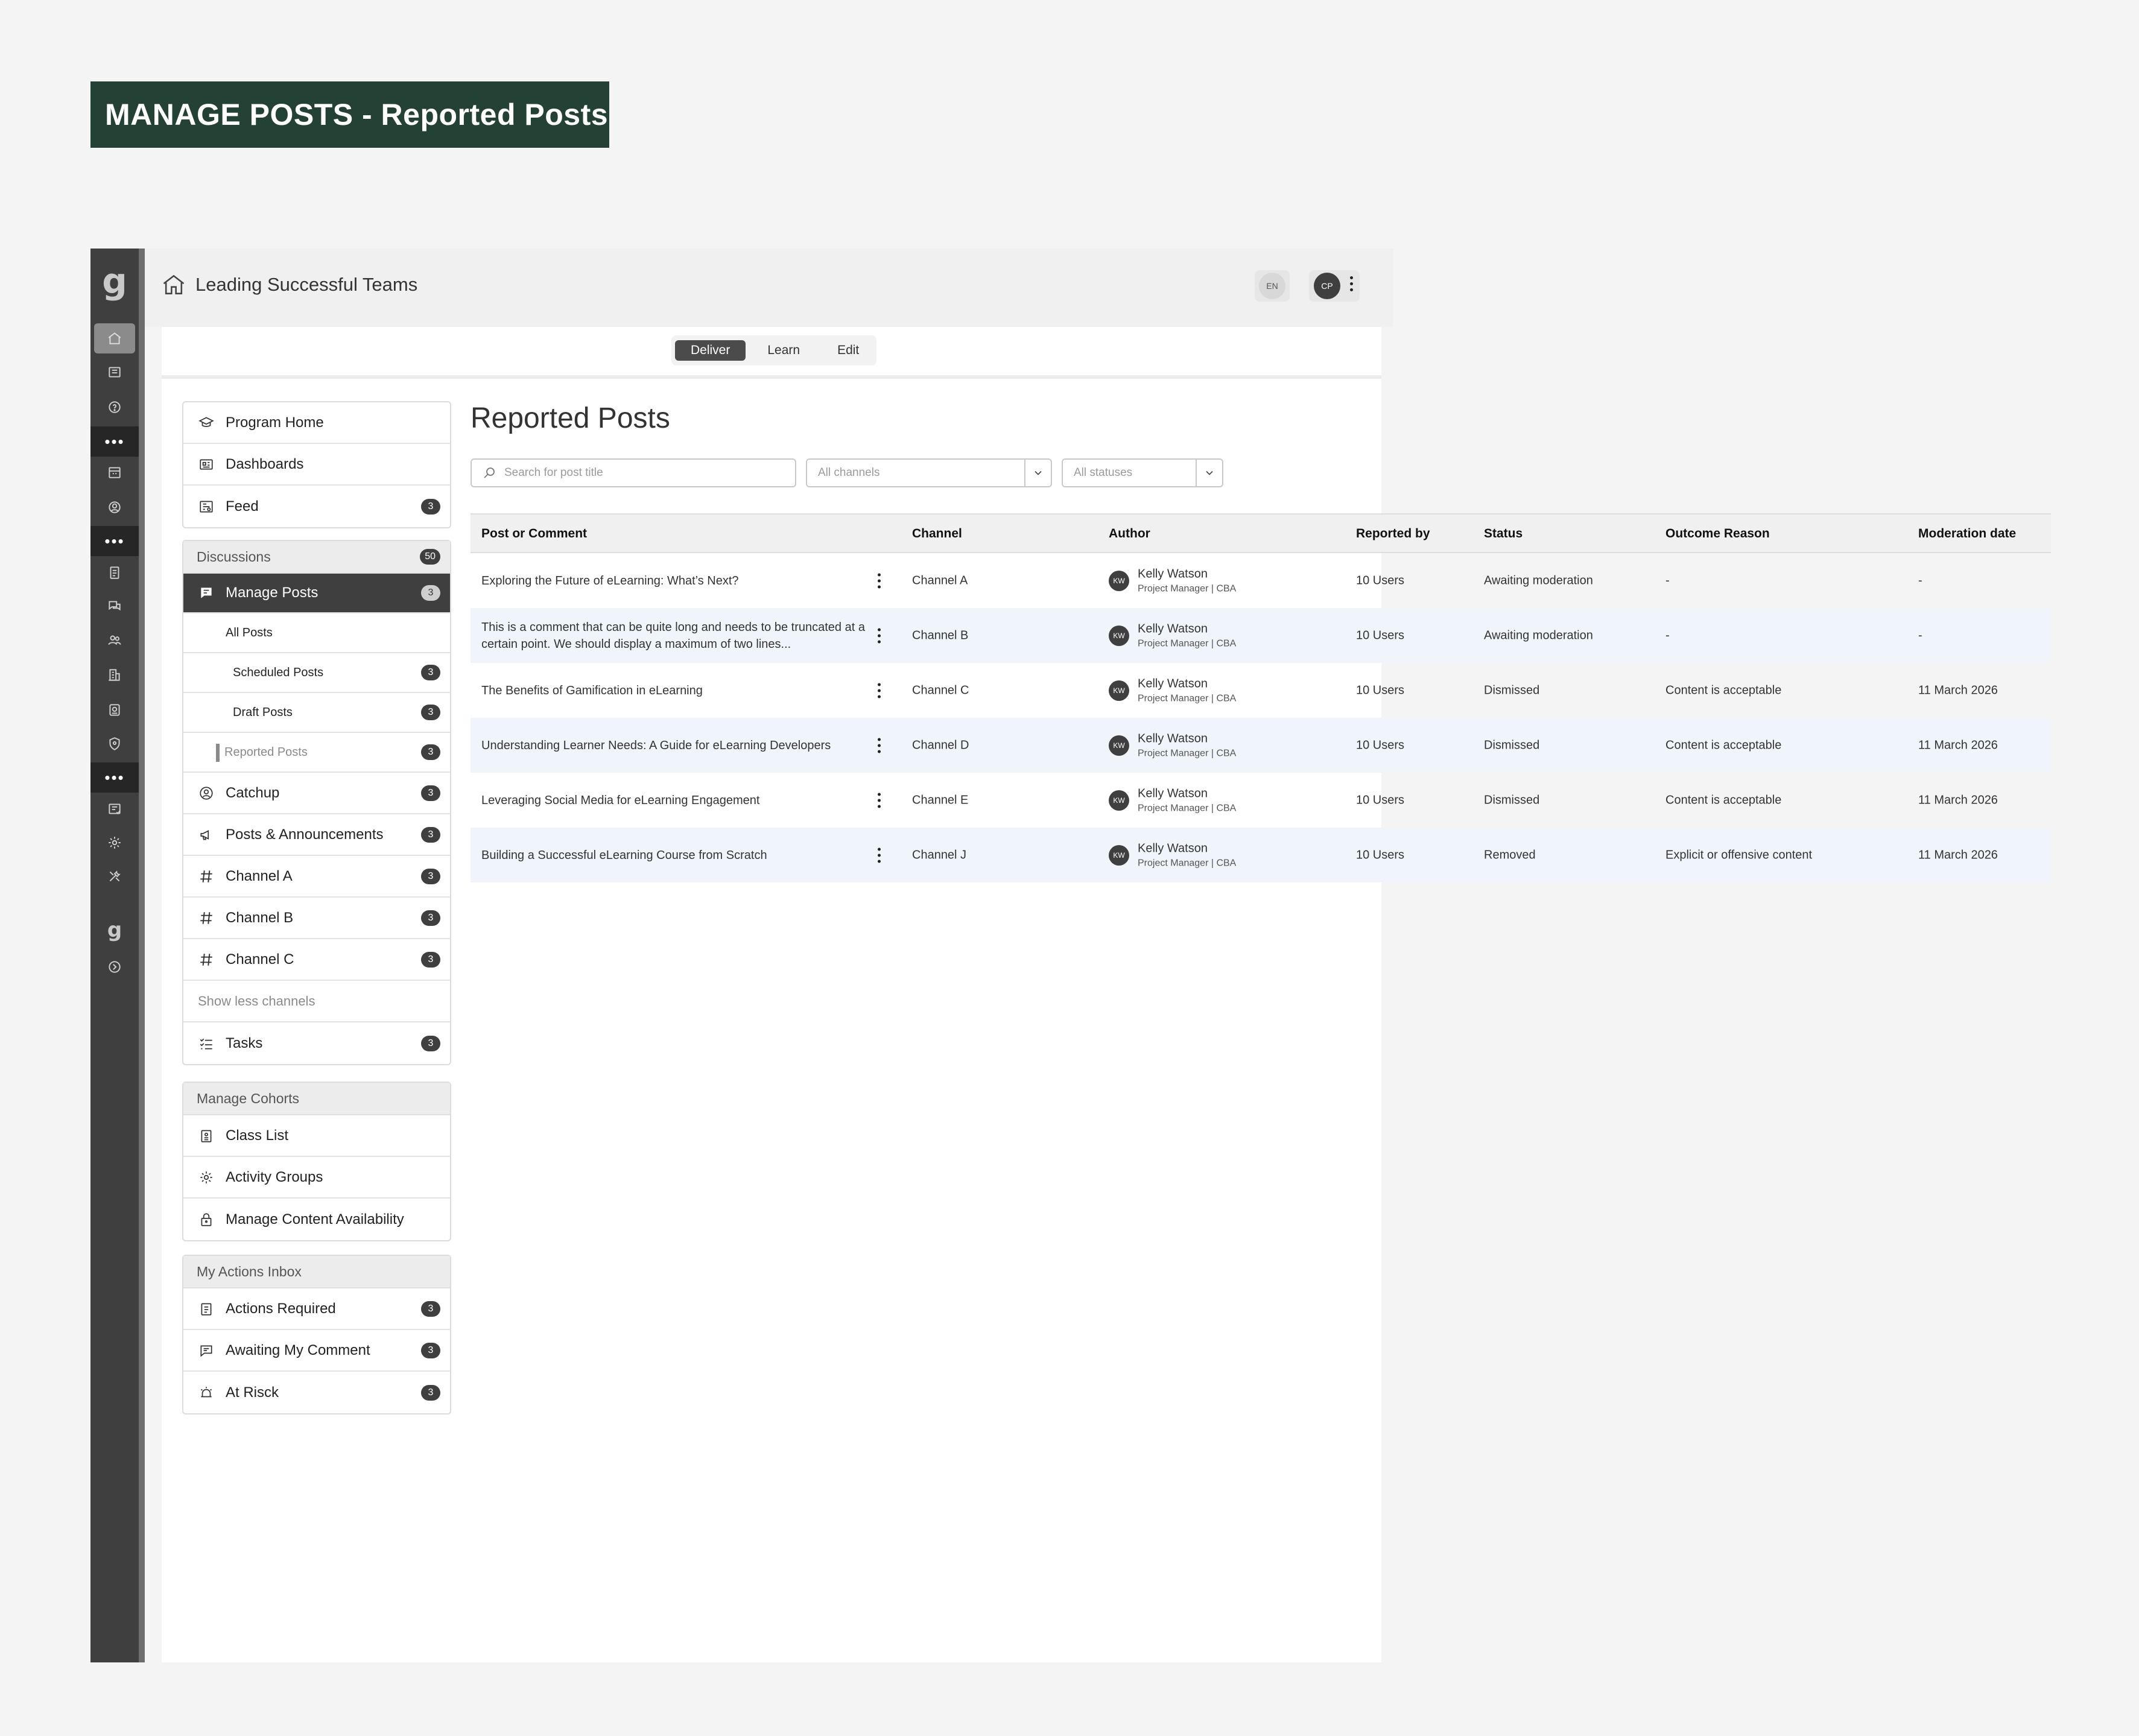  I want to click on home-icon, so click(173, 284).